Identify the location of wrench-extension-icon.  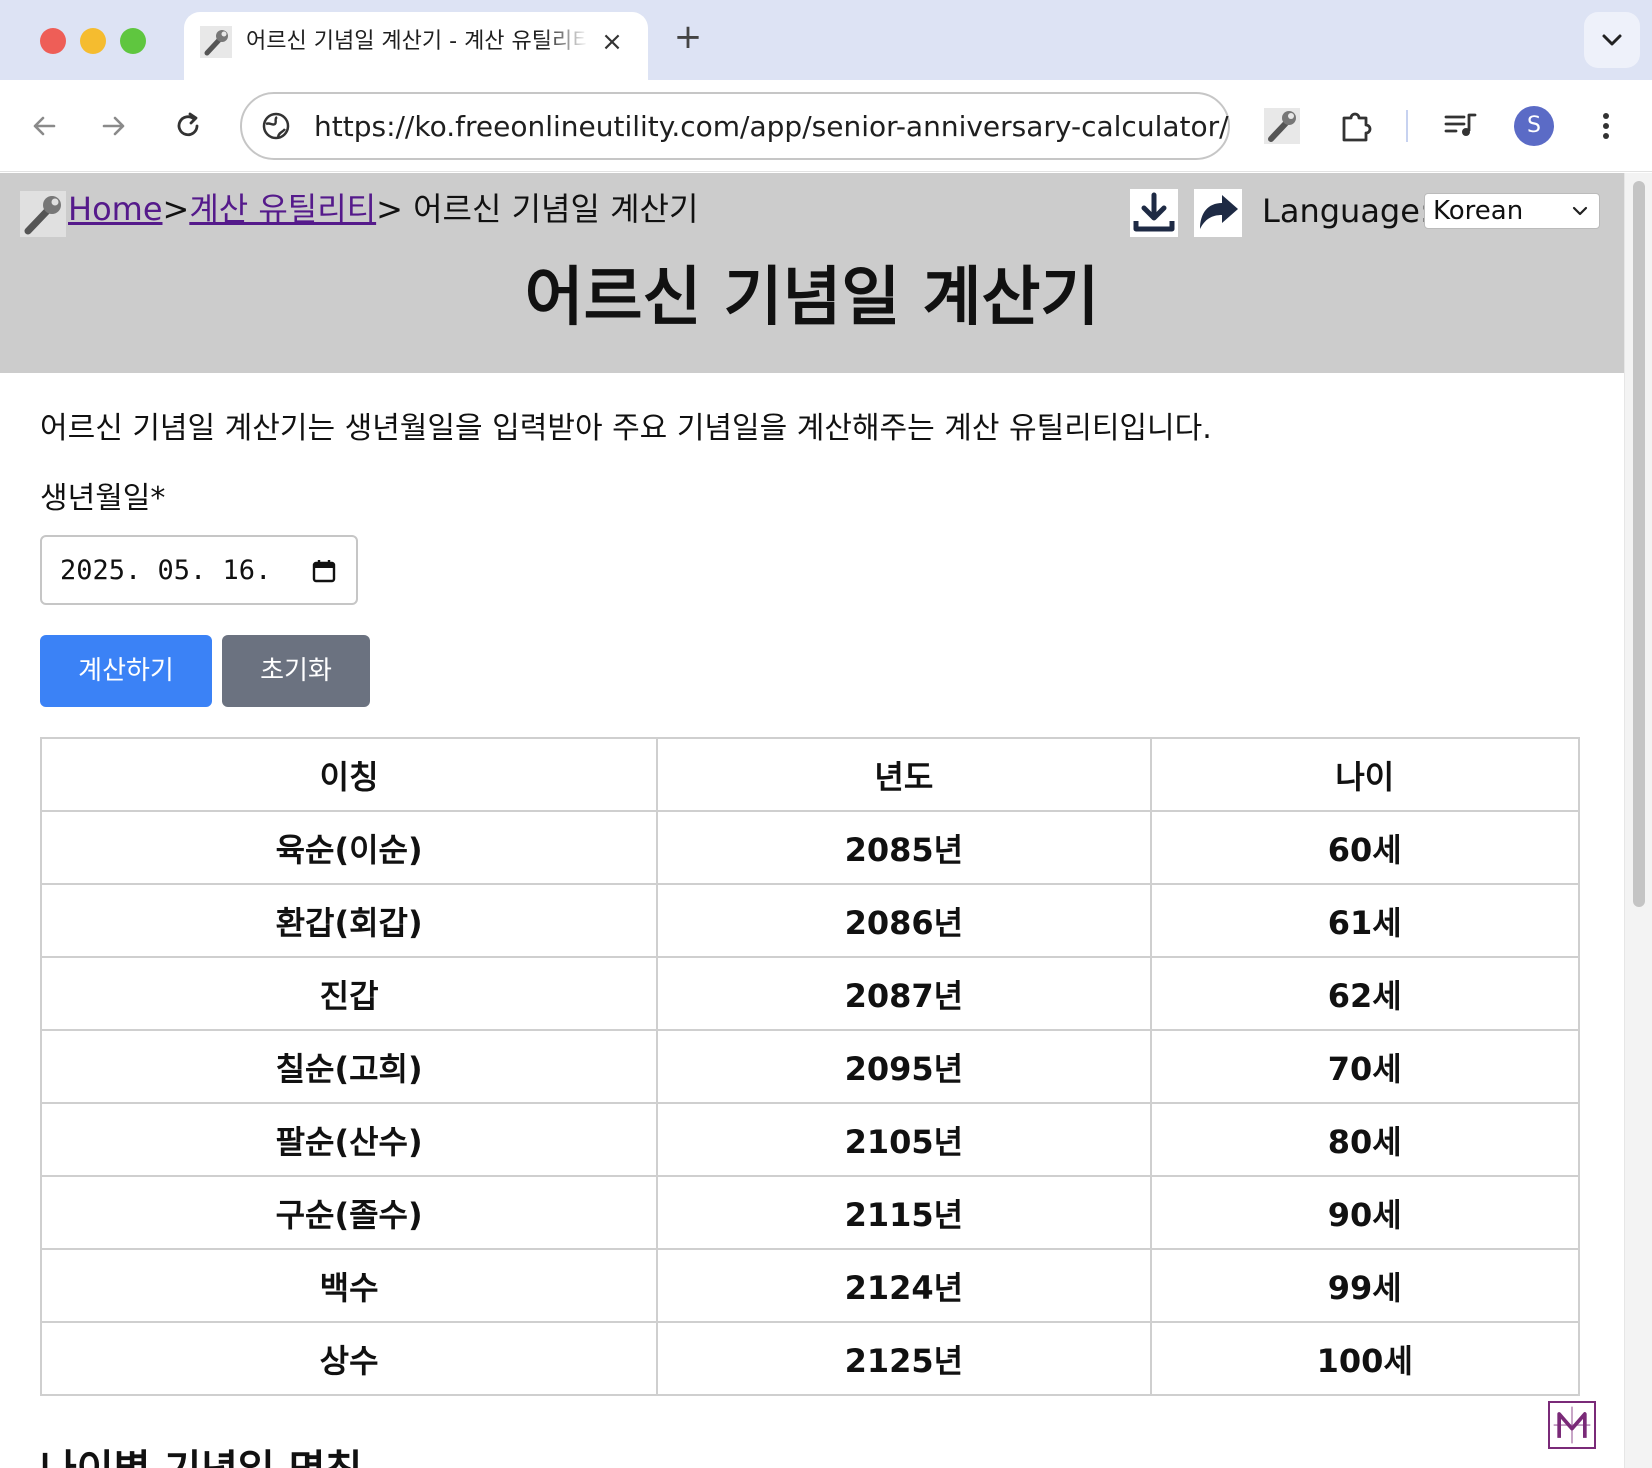
(1282, 126).